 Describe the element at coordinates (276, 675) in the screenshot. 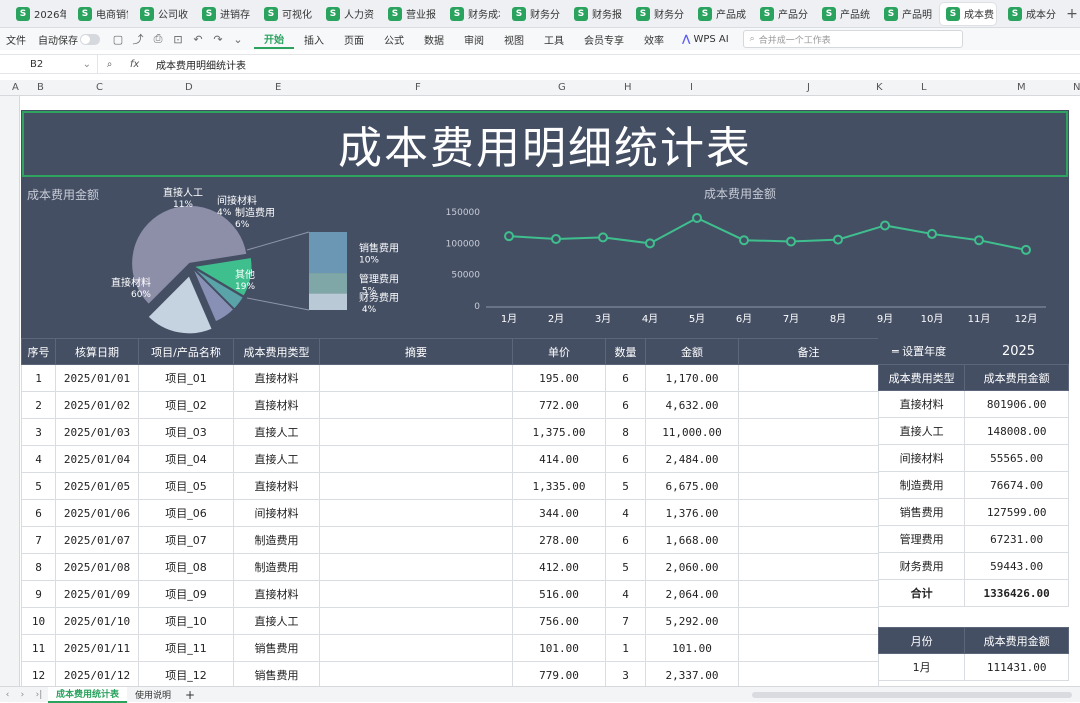

I see `table-cell: 销售费用` at that location.